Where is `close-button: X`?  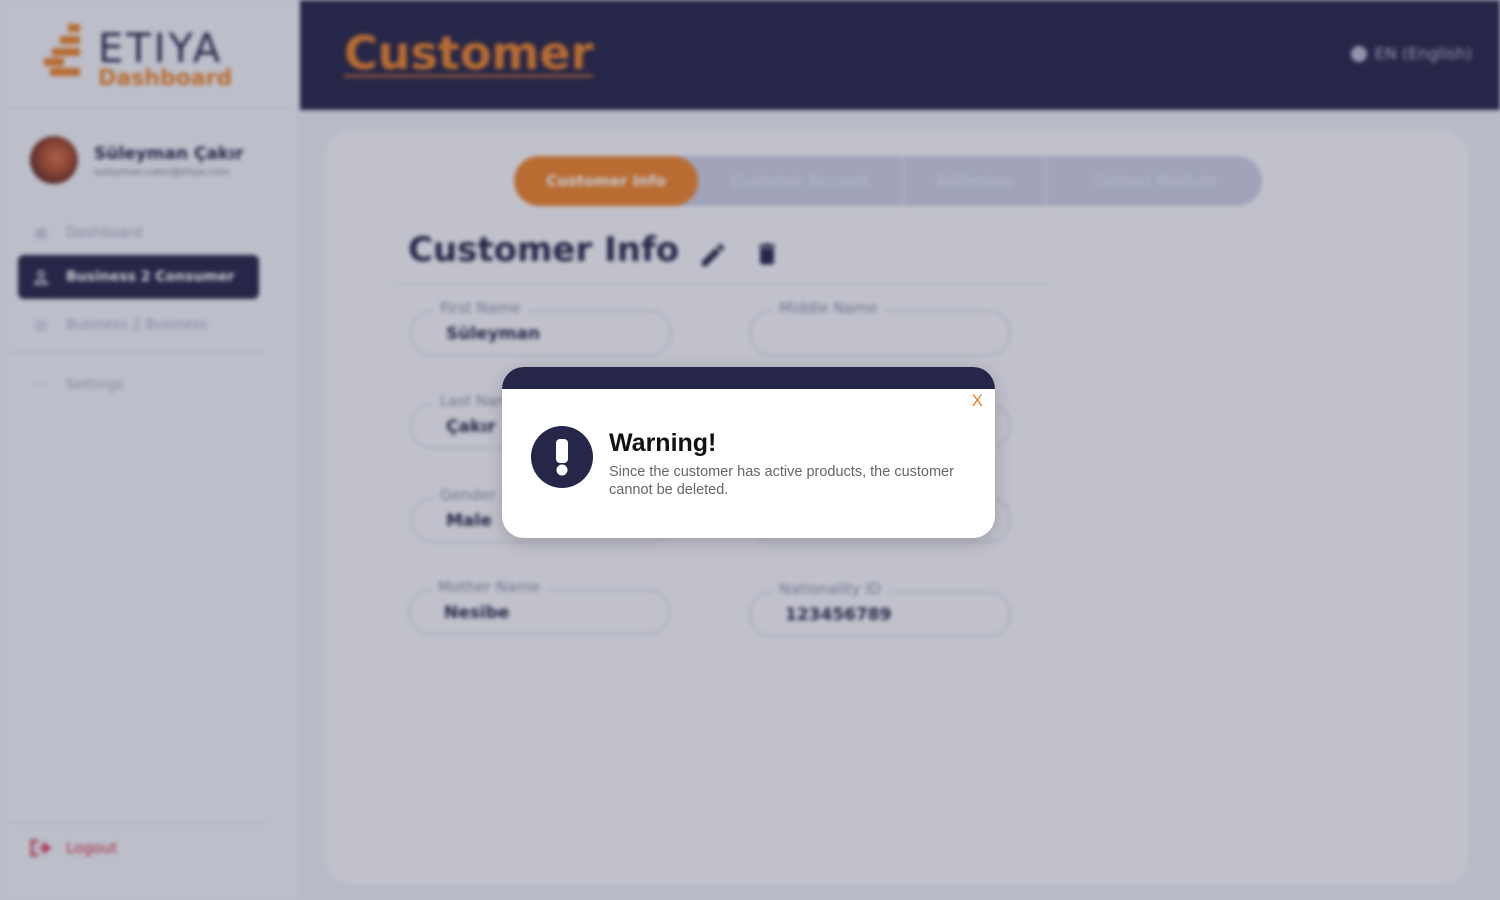
close-button: X is located at coordinates (977, 401).